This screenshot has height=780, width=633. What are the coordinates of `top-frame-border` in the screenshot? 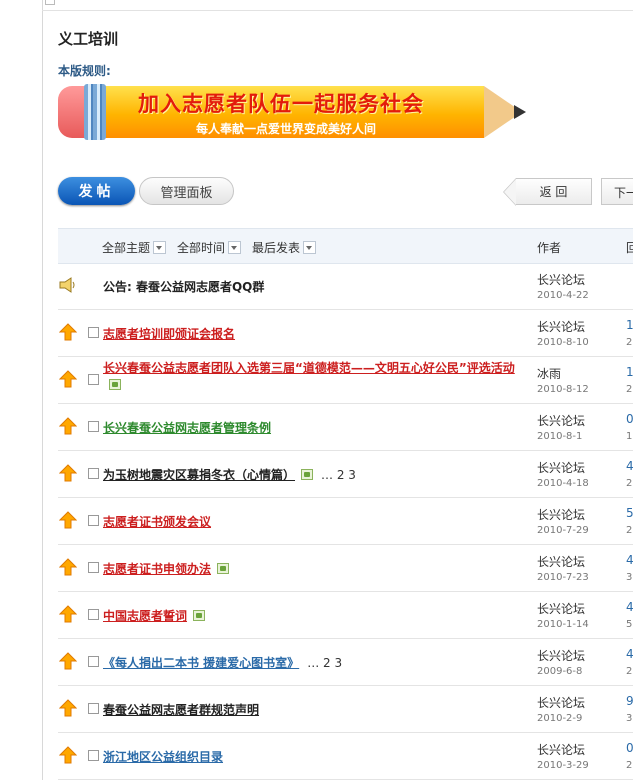 It's located at (337, 10).